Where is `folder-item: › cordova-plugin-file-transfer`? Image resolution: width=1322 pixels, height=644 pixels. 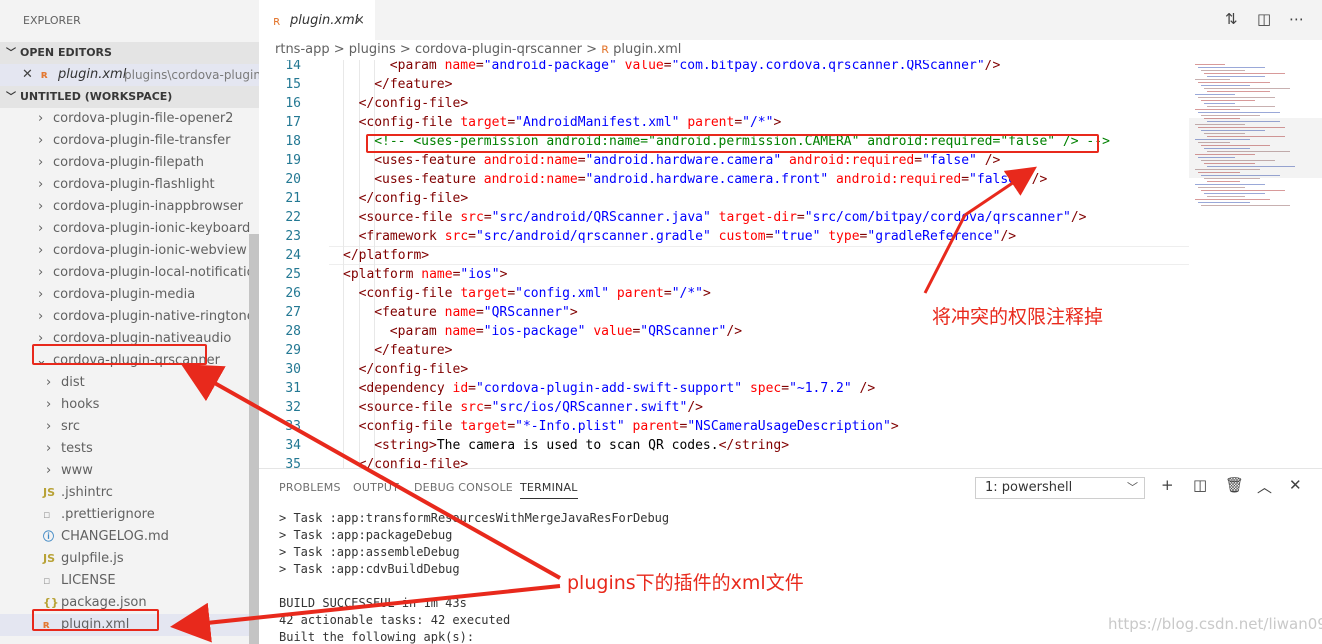
folder-item: › cordova-plugin-file-transfer is located at coordinates (129, 141).